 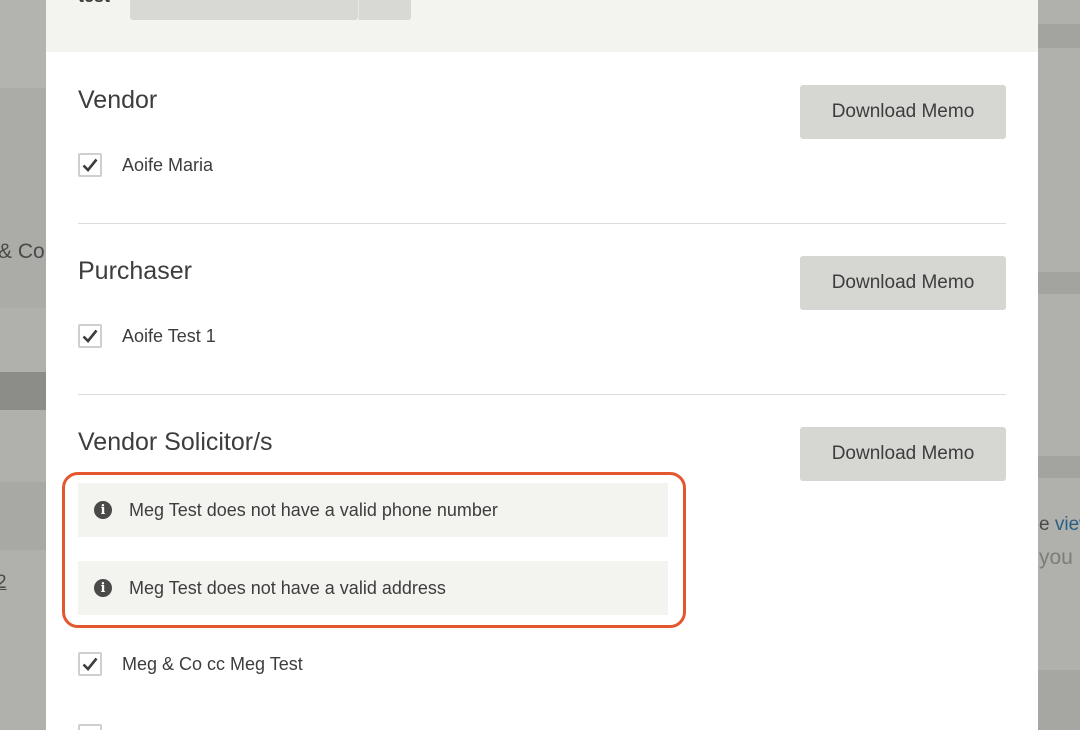 I want to click on top-select, so click(x=244, y=10).